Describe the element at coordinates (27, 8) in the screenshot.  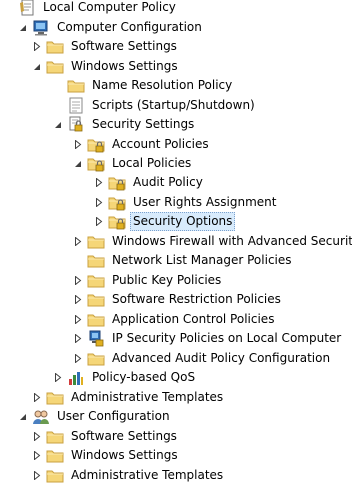
I see `policy-document-icon` at that location.